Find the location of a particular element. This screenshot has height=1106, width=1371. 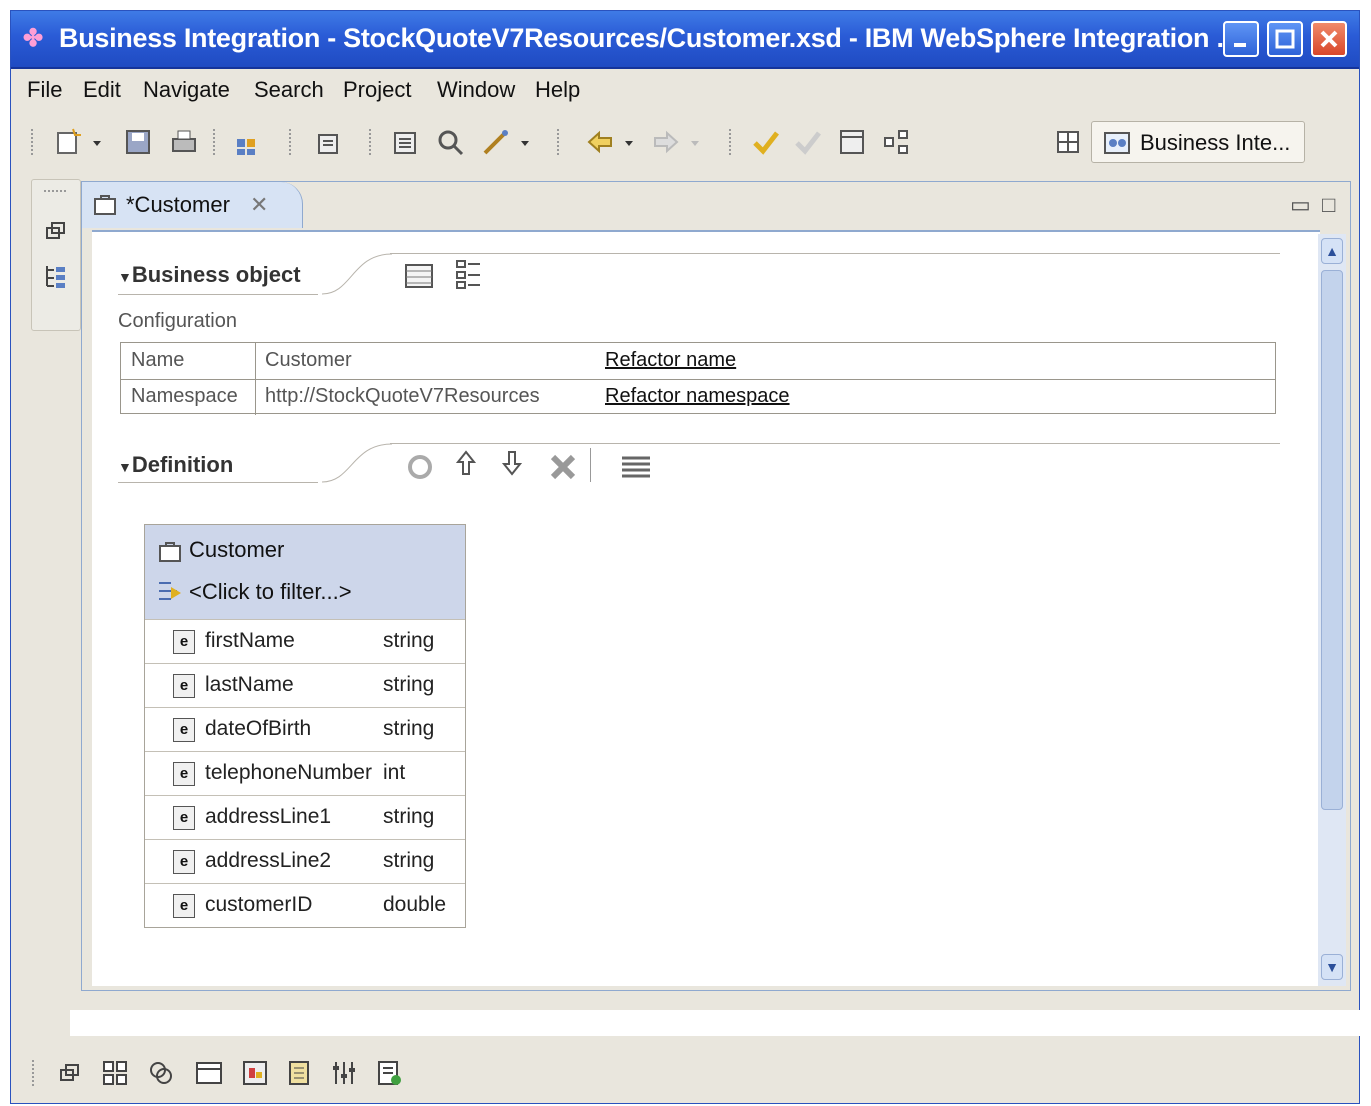

config-label: Name is located at coordinates (158, 360).